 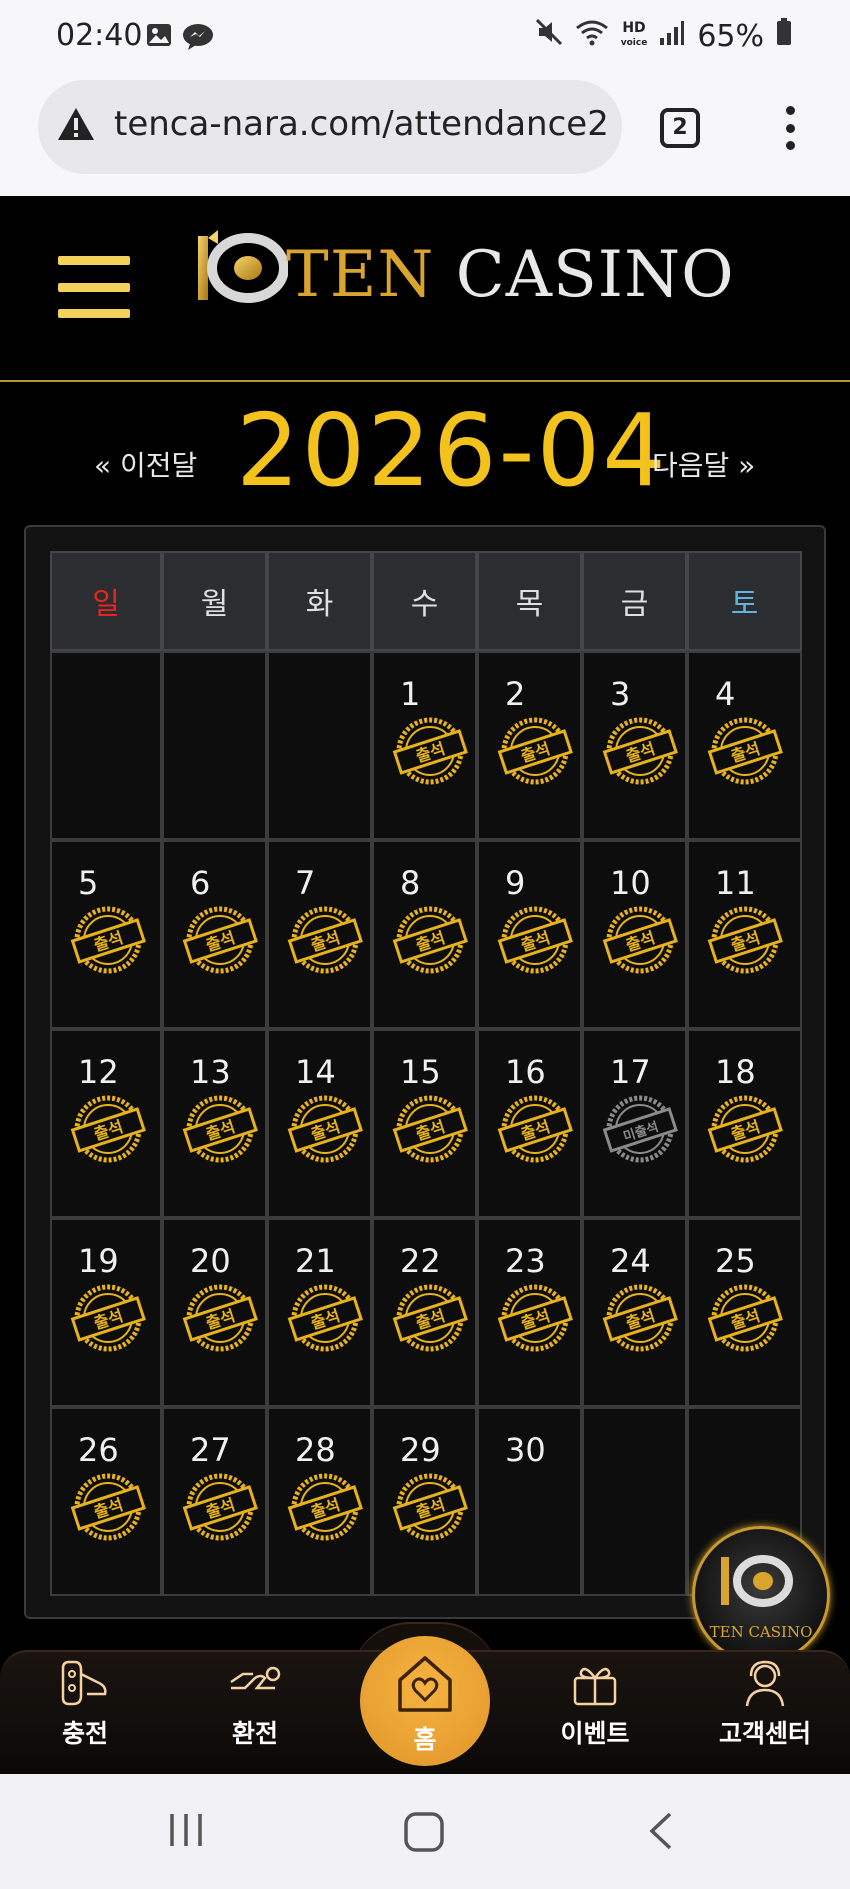 I want to click on calendar-week: 5 출석 6 출석 7 출석 8 출석 9 출석 10 출석 11 출석, so click(x=426, y=934).